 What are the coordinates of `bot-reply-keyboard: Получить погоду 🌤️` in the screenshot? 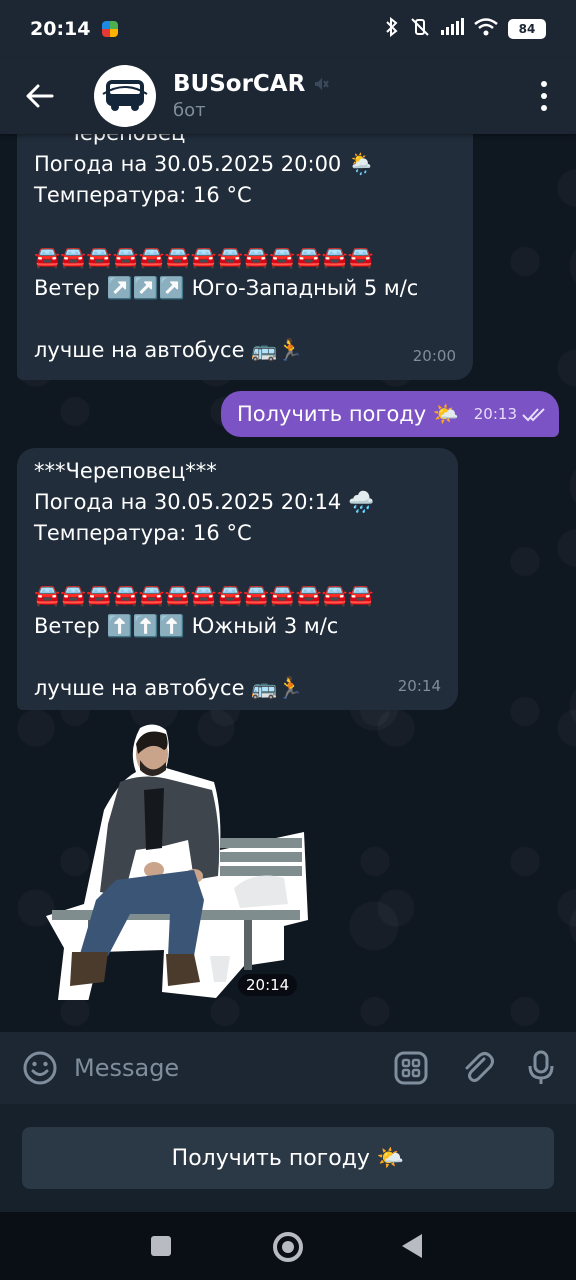 It's located at (288, 1158).